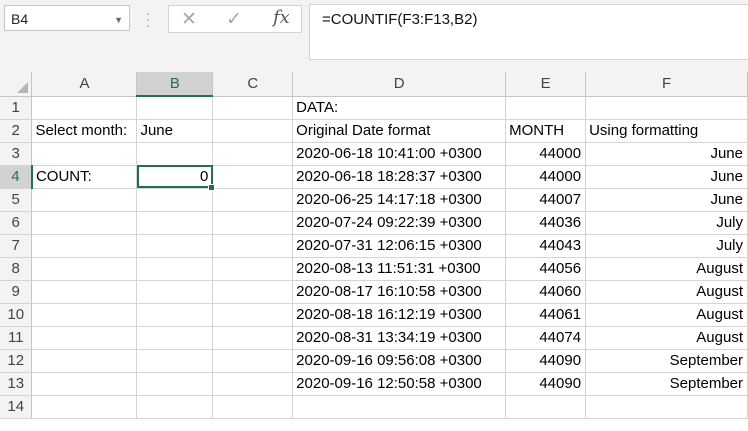 The width and height of the screenshot is (748, 431). What do you see at coordinates (546, 407) in the screenshot?
I see `cell-e14` at bounding box center [546, 407].